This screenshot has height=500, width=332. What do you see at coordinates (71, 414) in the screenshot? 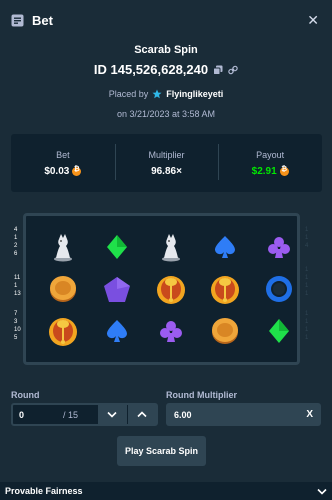
I see `round-total: / 15` at bounding box center [71, 414].